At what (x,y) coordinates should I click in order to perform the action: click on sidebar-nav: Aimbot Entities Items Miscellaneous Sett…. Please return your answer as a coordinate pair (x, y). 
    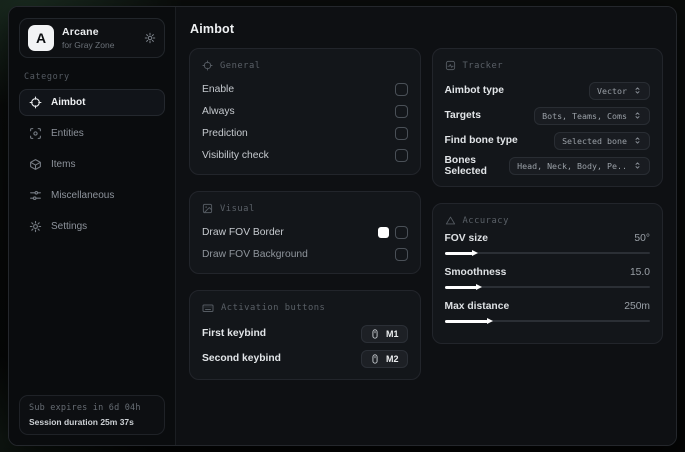
    Looking at the image, I should click on (92, 164).